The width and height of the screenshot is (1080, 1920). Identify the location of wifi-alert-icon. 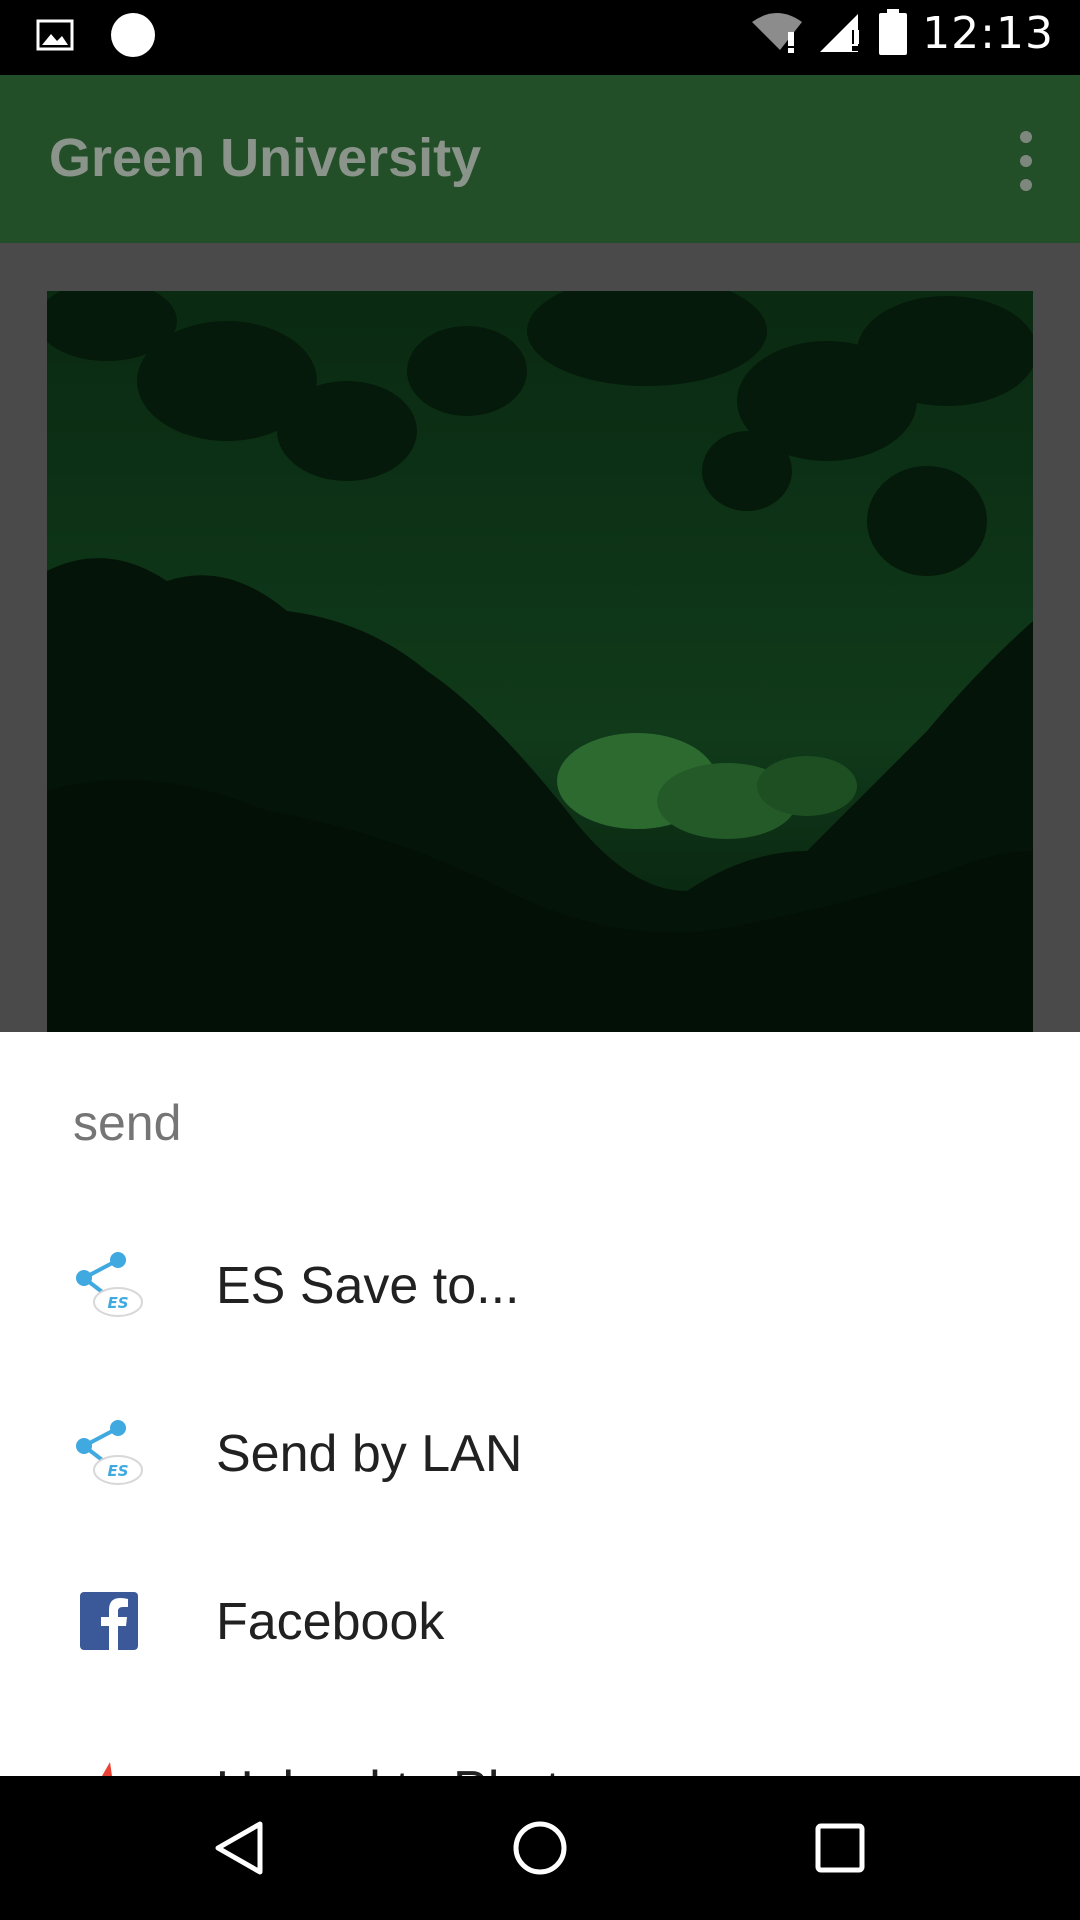
(777, 34).